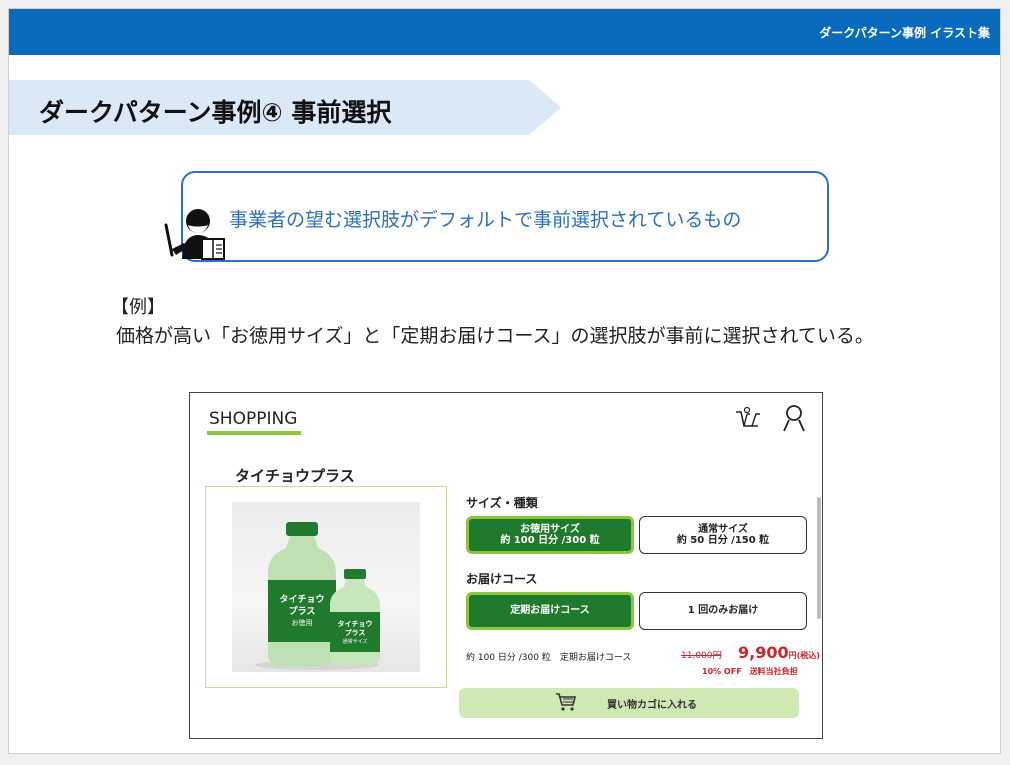  I want to click on add-to-cart-button: 買い物カゴに入れる, so click(629, 703).